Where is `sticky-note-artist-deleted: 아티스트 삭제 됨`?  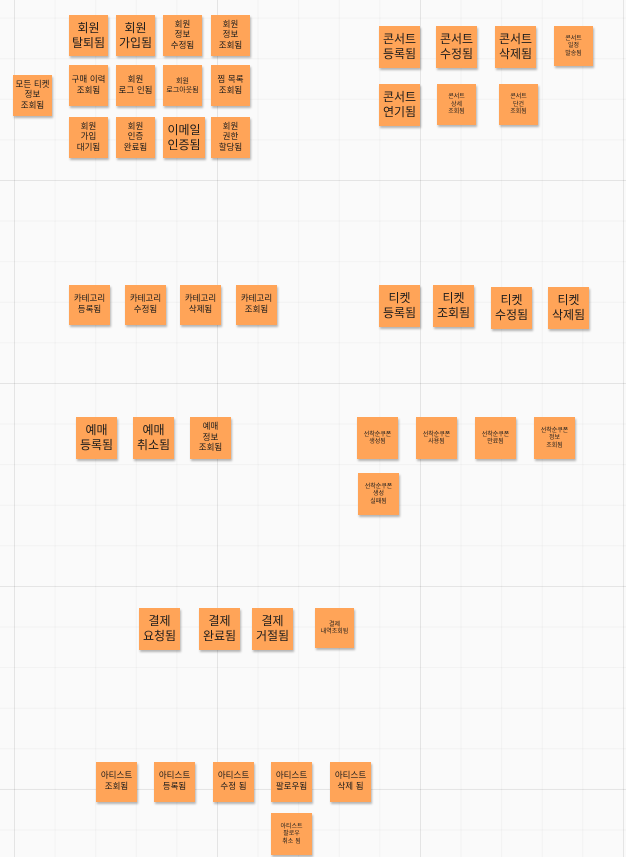
sticky-note-artist-deleted: 아티스트 삭제 됨 is located at coordinates (350, 782).